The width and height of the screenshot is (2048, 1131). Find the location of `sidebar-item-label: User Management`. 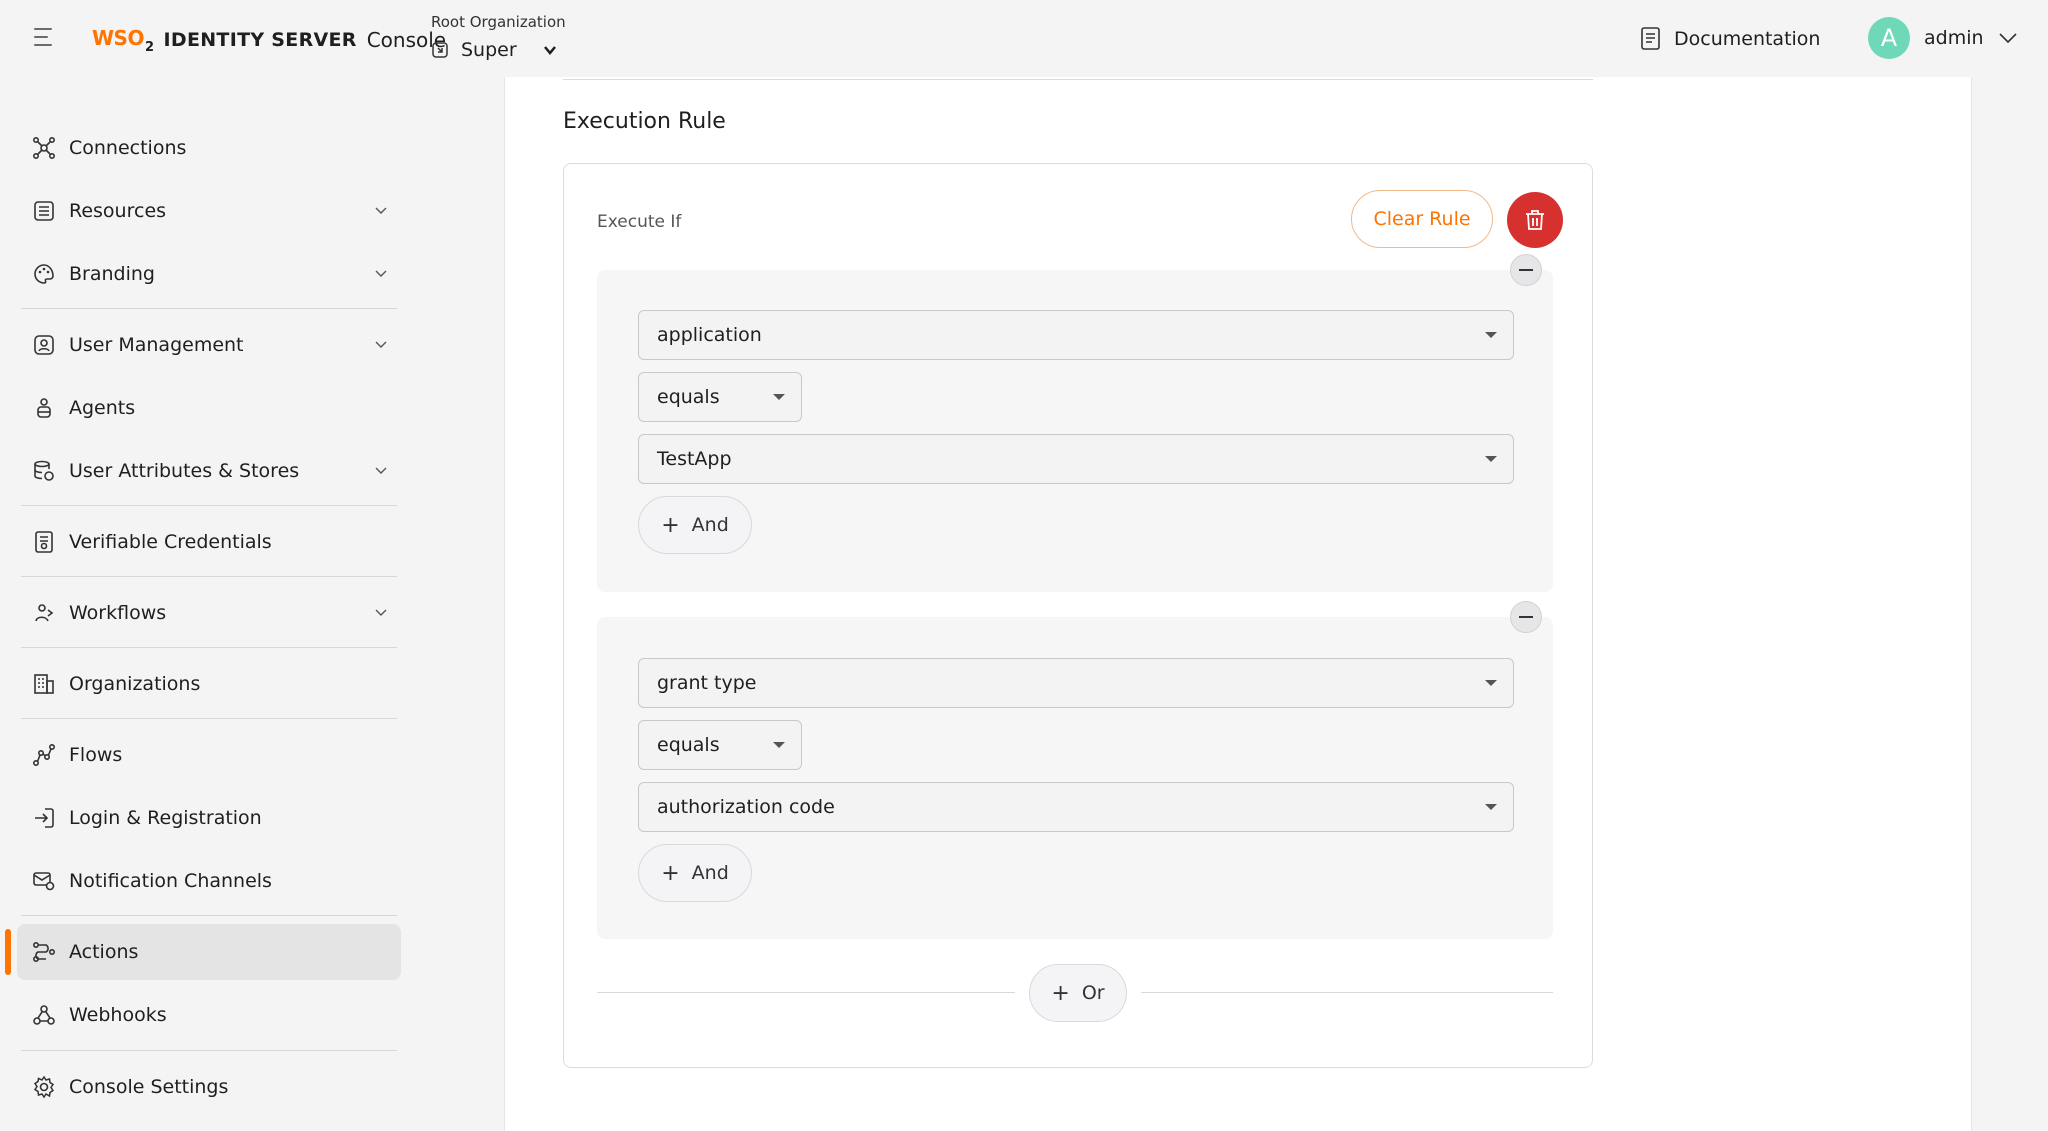

sidebar-item-label: User Management is located at coordinates (156, 345).